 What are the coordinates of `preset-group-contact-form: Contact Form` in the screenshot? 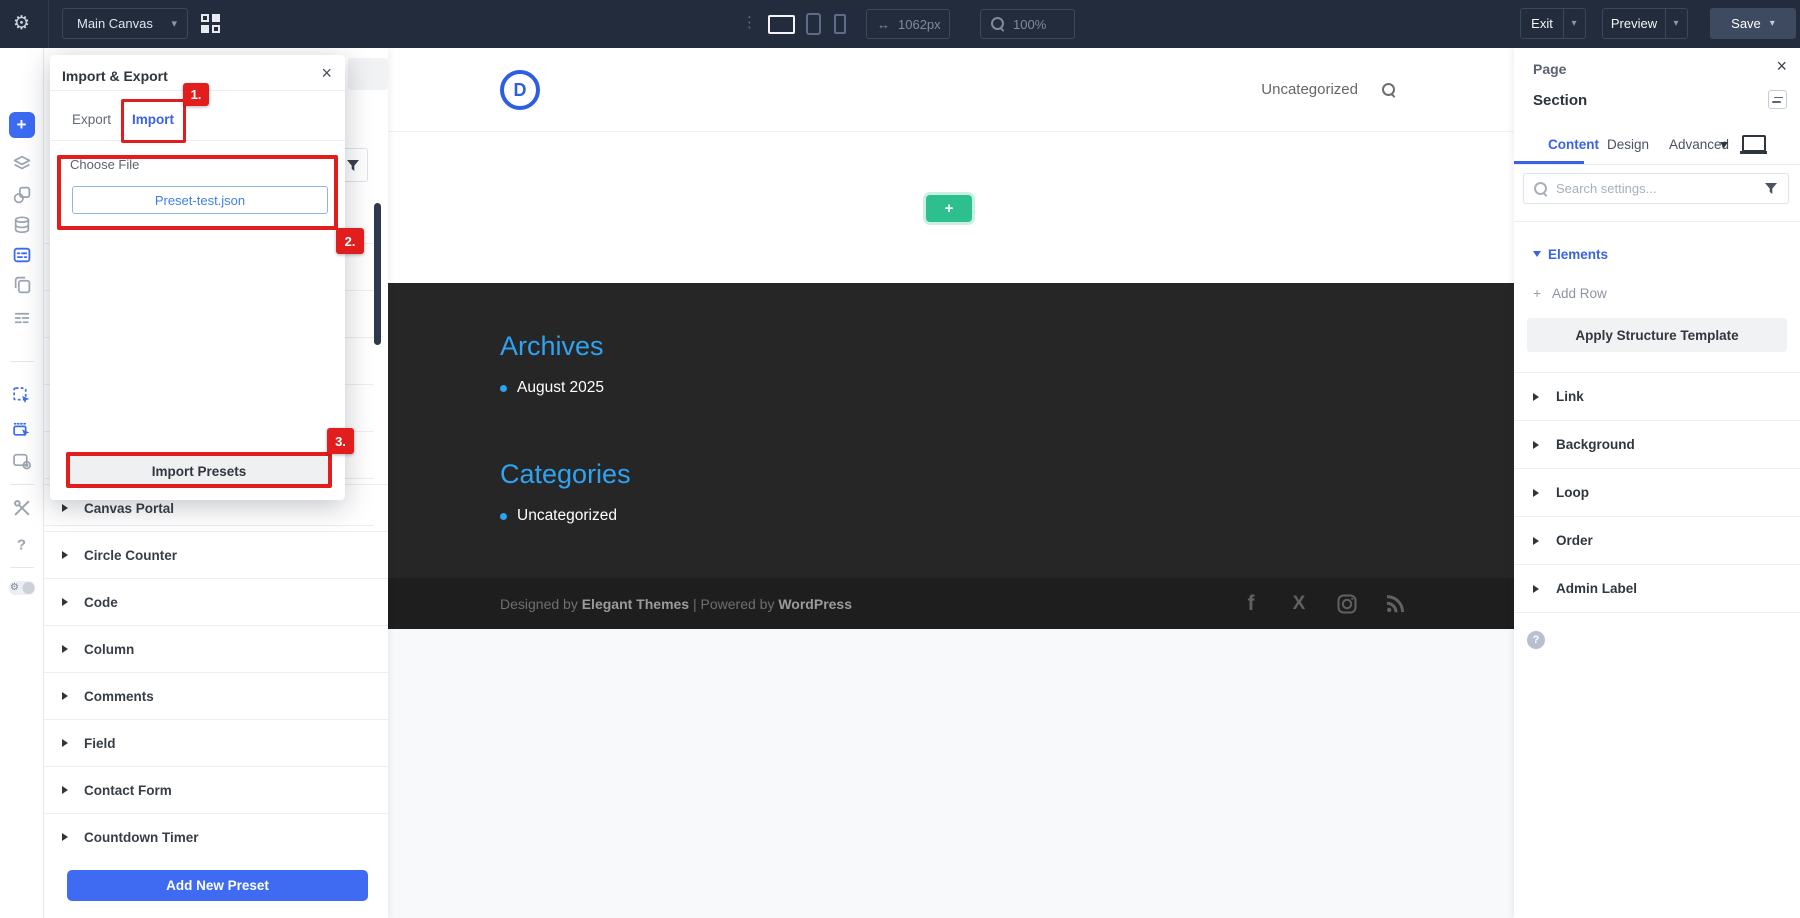 It's located at (216, 789).